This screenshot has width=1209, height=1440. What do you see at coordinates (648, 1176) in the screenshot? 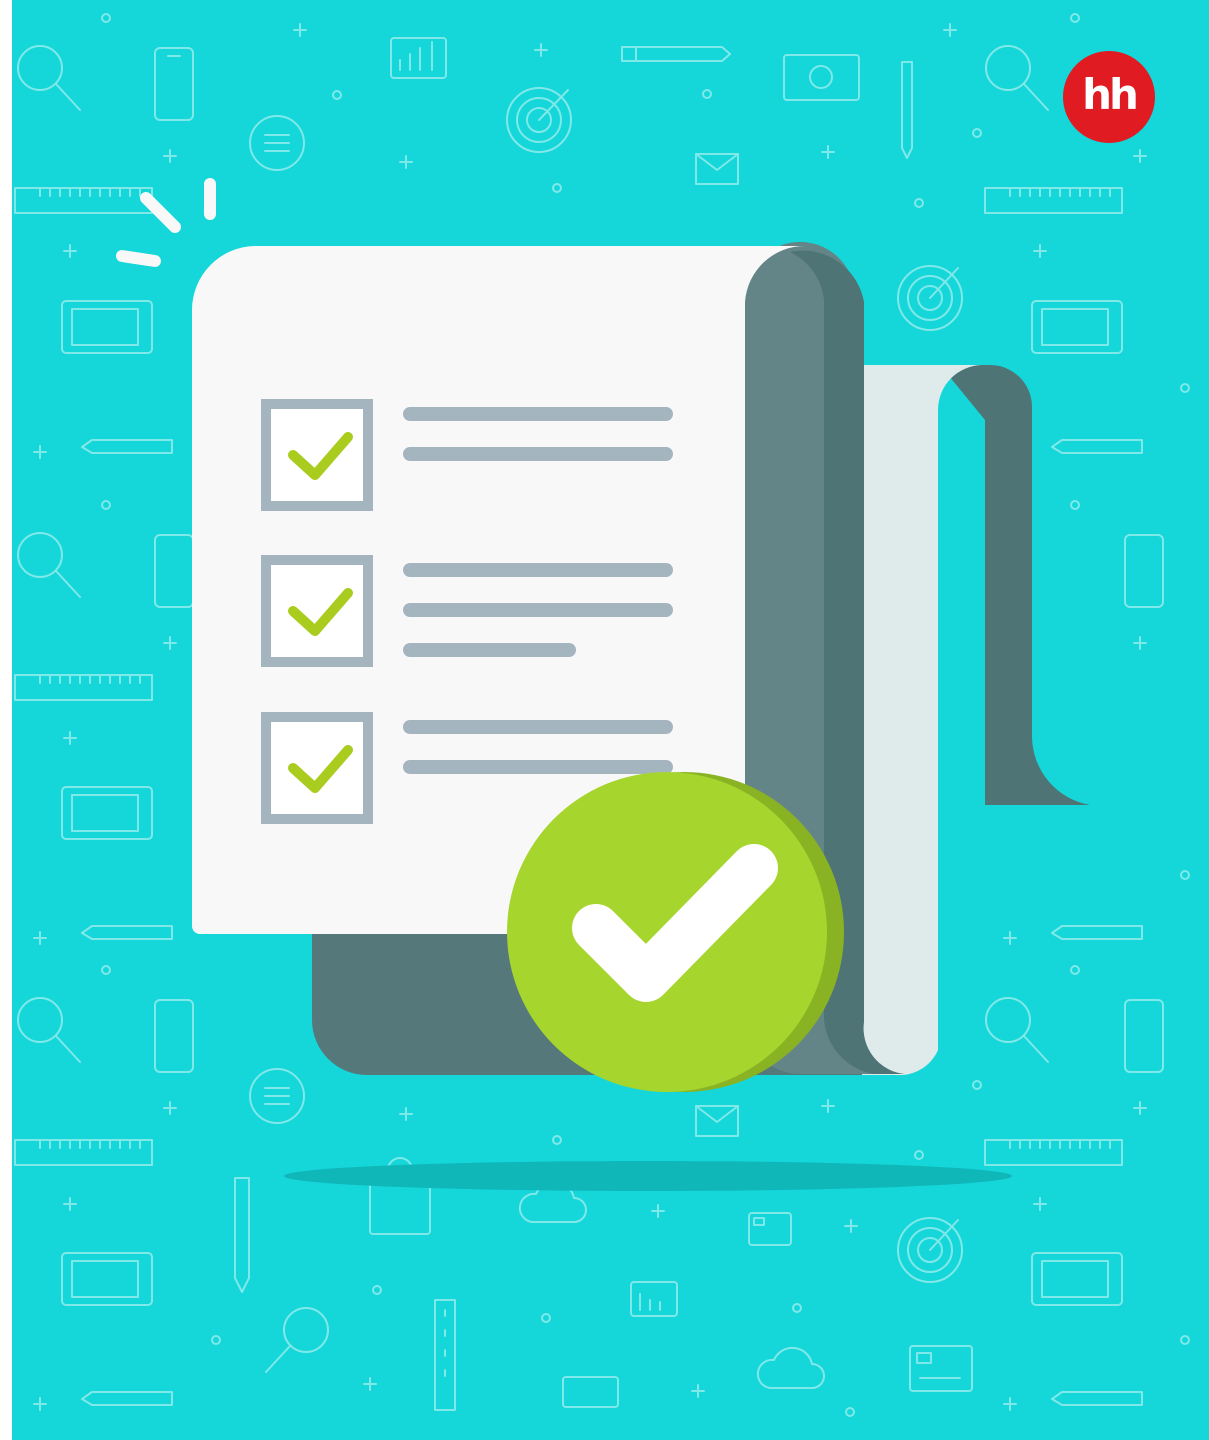
I see `floor-shadow` at bounding box center [648, 1176].